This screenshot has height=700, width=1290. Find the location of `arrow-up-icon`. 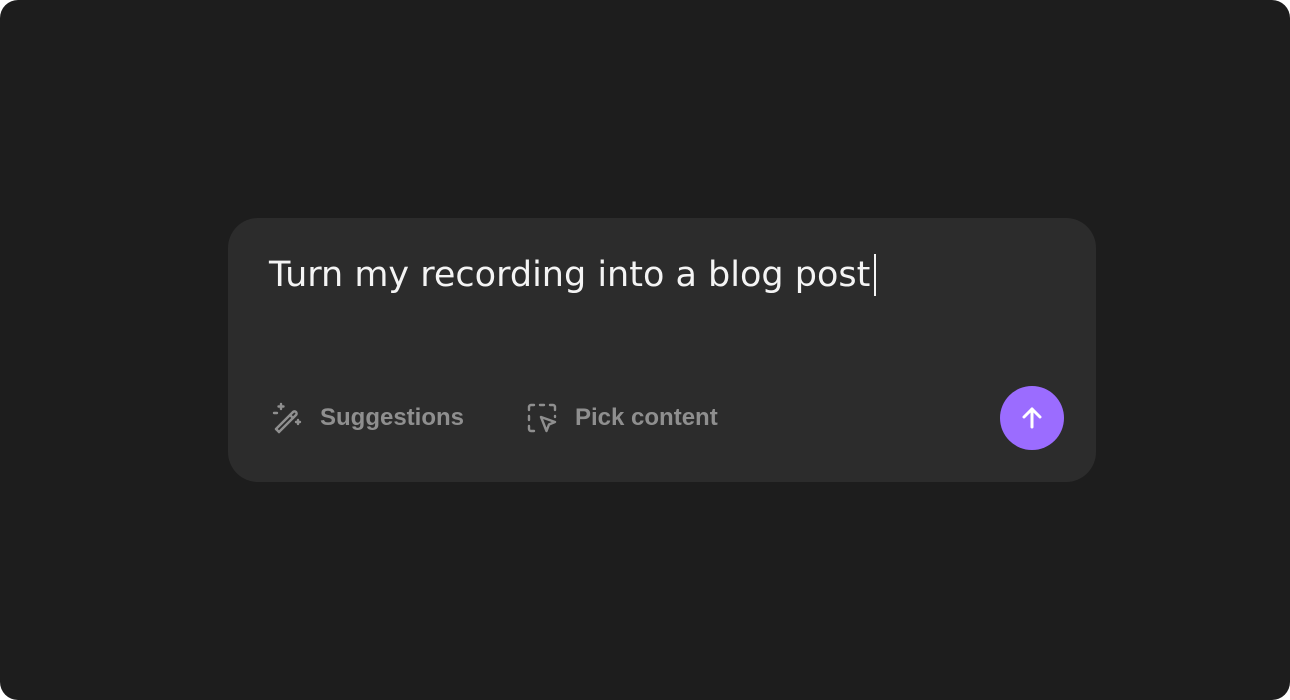

arrow-up-icon is located at coordinates (1032, 418).